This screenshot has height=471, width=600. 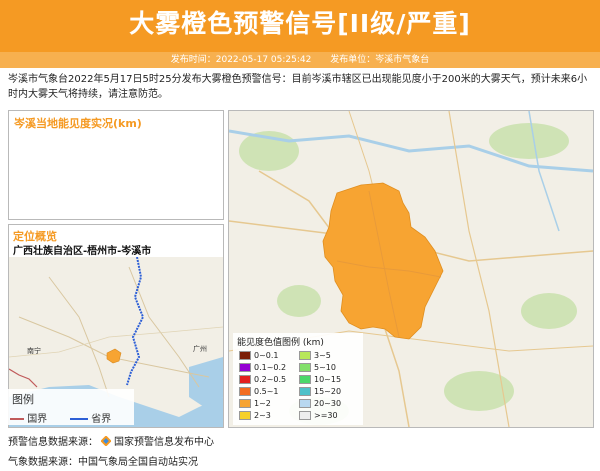 What do you see at coordinates (116, 165) in the screenshot?
I see `visibility-panel: 岑溪当地能见度实况(km)` at bounding box center [116, 165].